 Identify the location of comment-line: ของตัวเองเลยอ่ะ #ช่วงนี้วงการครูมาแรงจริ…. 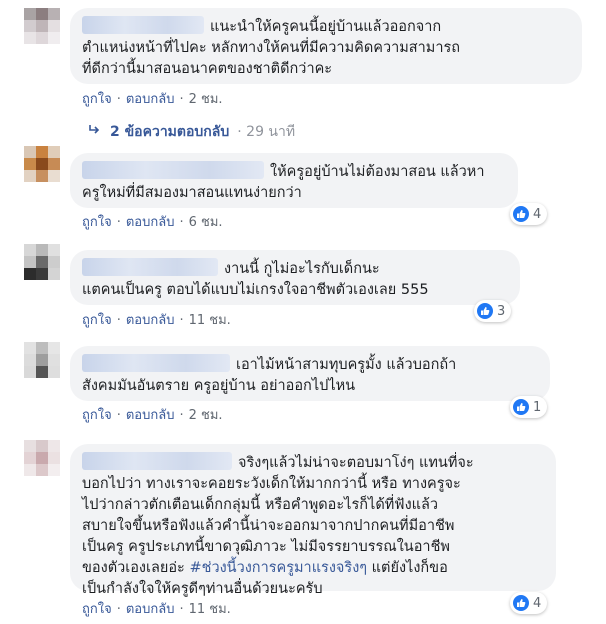
(265, 568).